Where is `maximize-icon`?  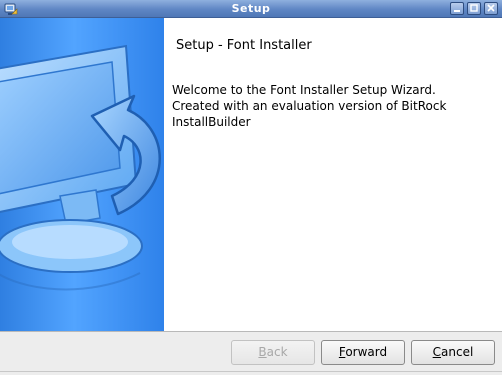
maximize-icon is located at coordinates (474, 8).